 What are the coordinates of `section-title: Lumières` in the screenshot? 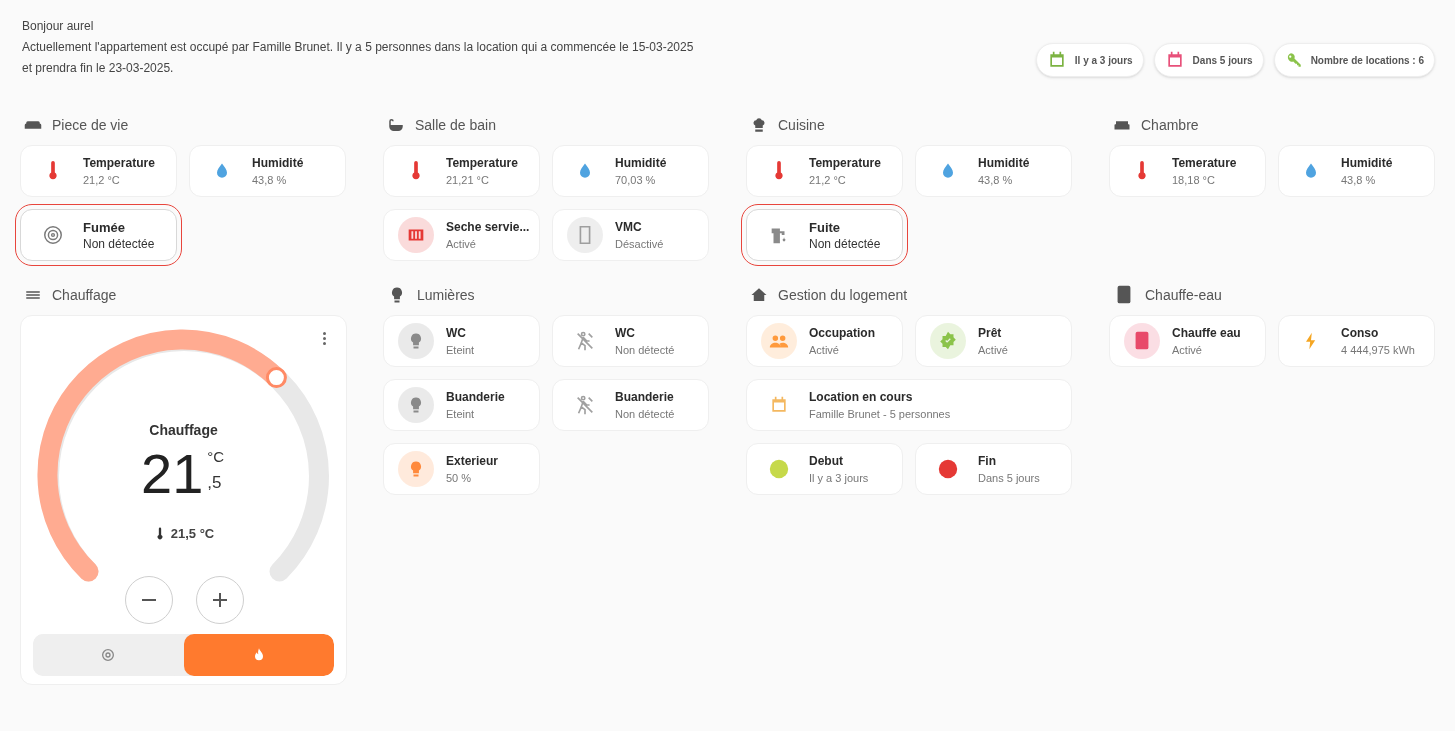 It's located at (446, 295).